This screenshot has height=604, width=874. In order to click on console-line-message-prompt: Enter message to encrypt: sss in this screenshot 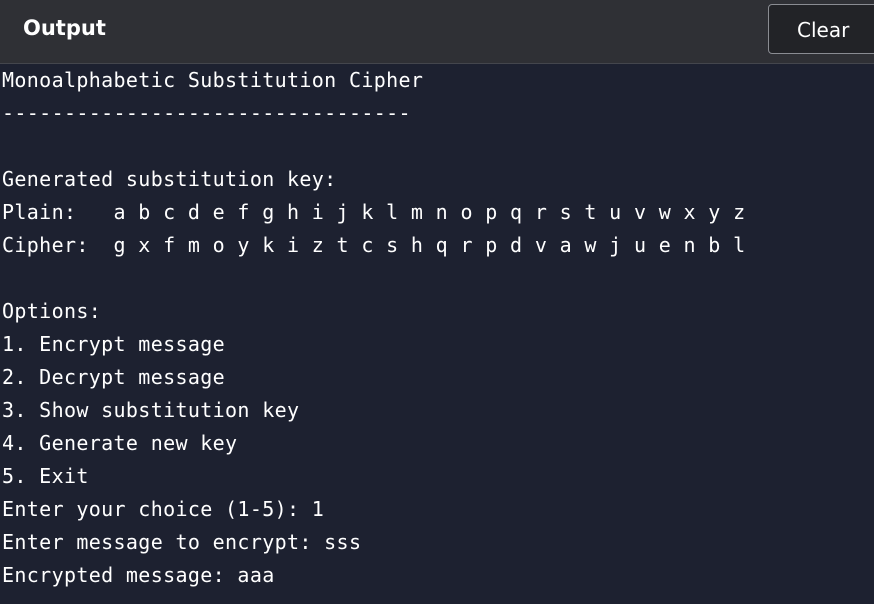, I will do `click(182, 542)`.